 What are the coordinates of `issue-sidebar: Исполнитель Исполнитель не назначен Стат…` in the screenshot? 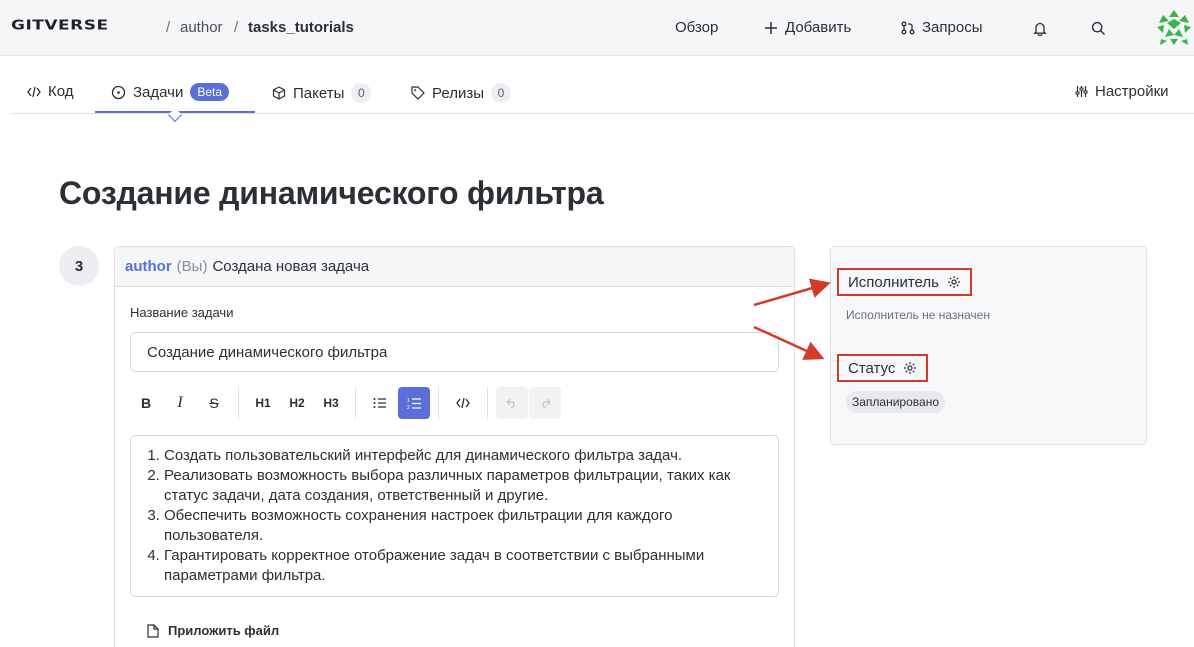 It's located at (988, 345).